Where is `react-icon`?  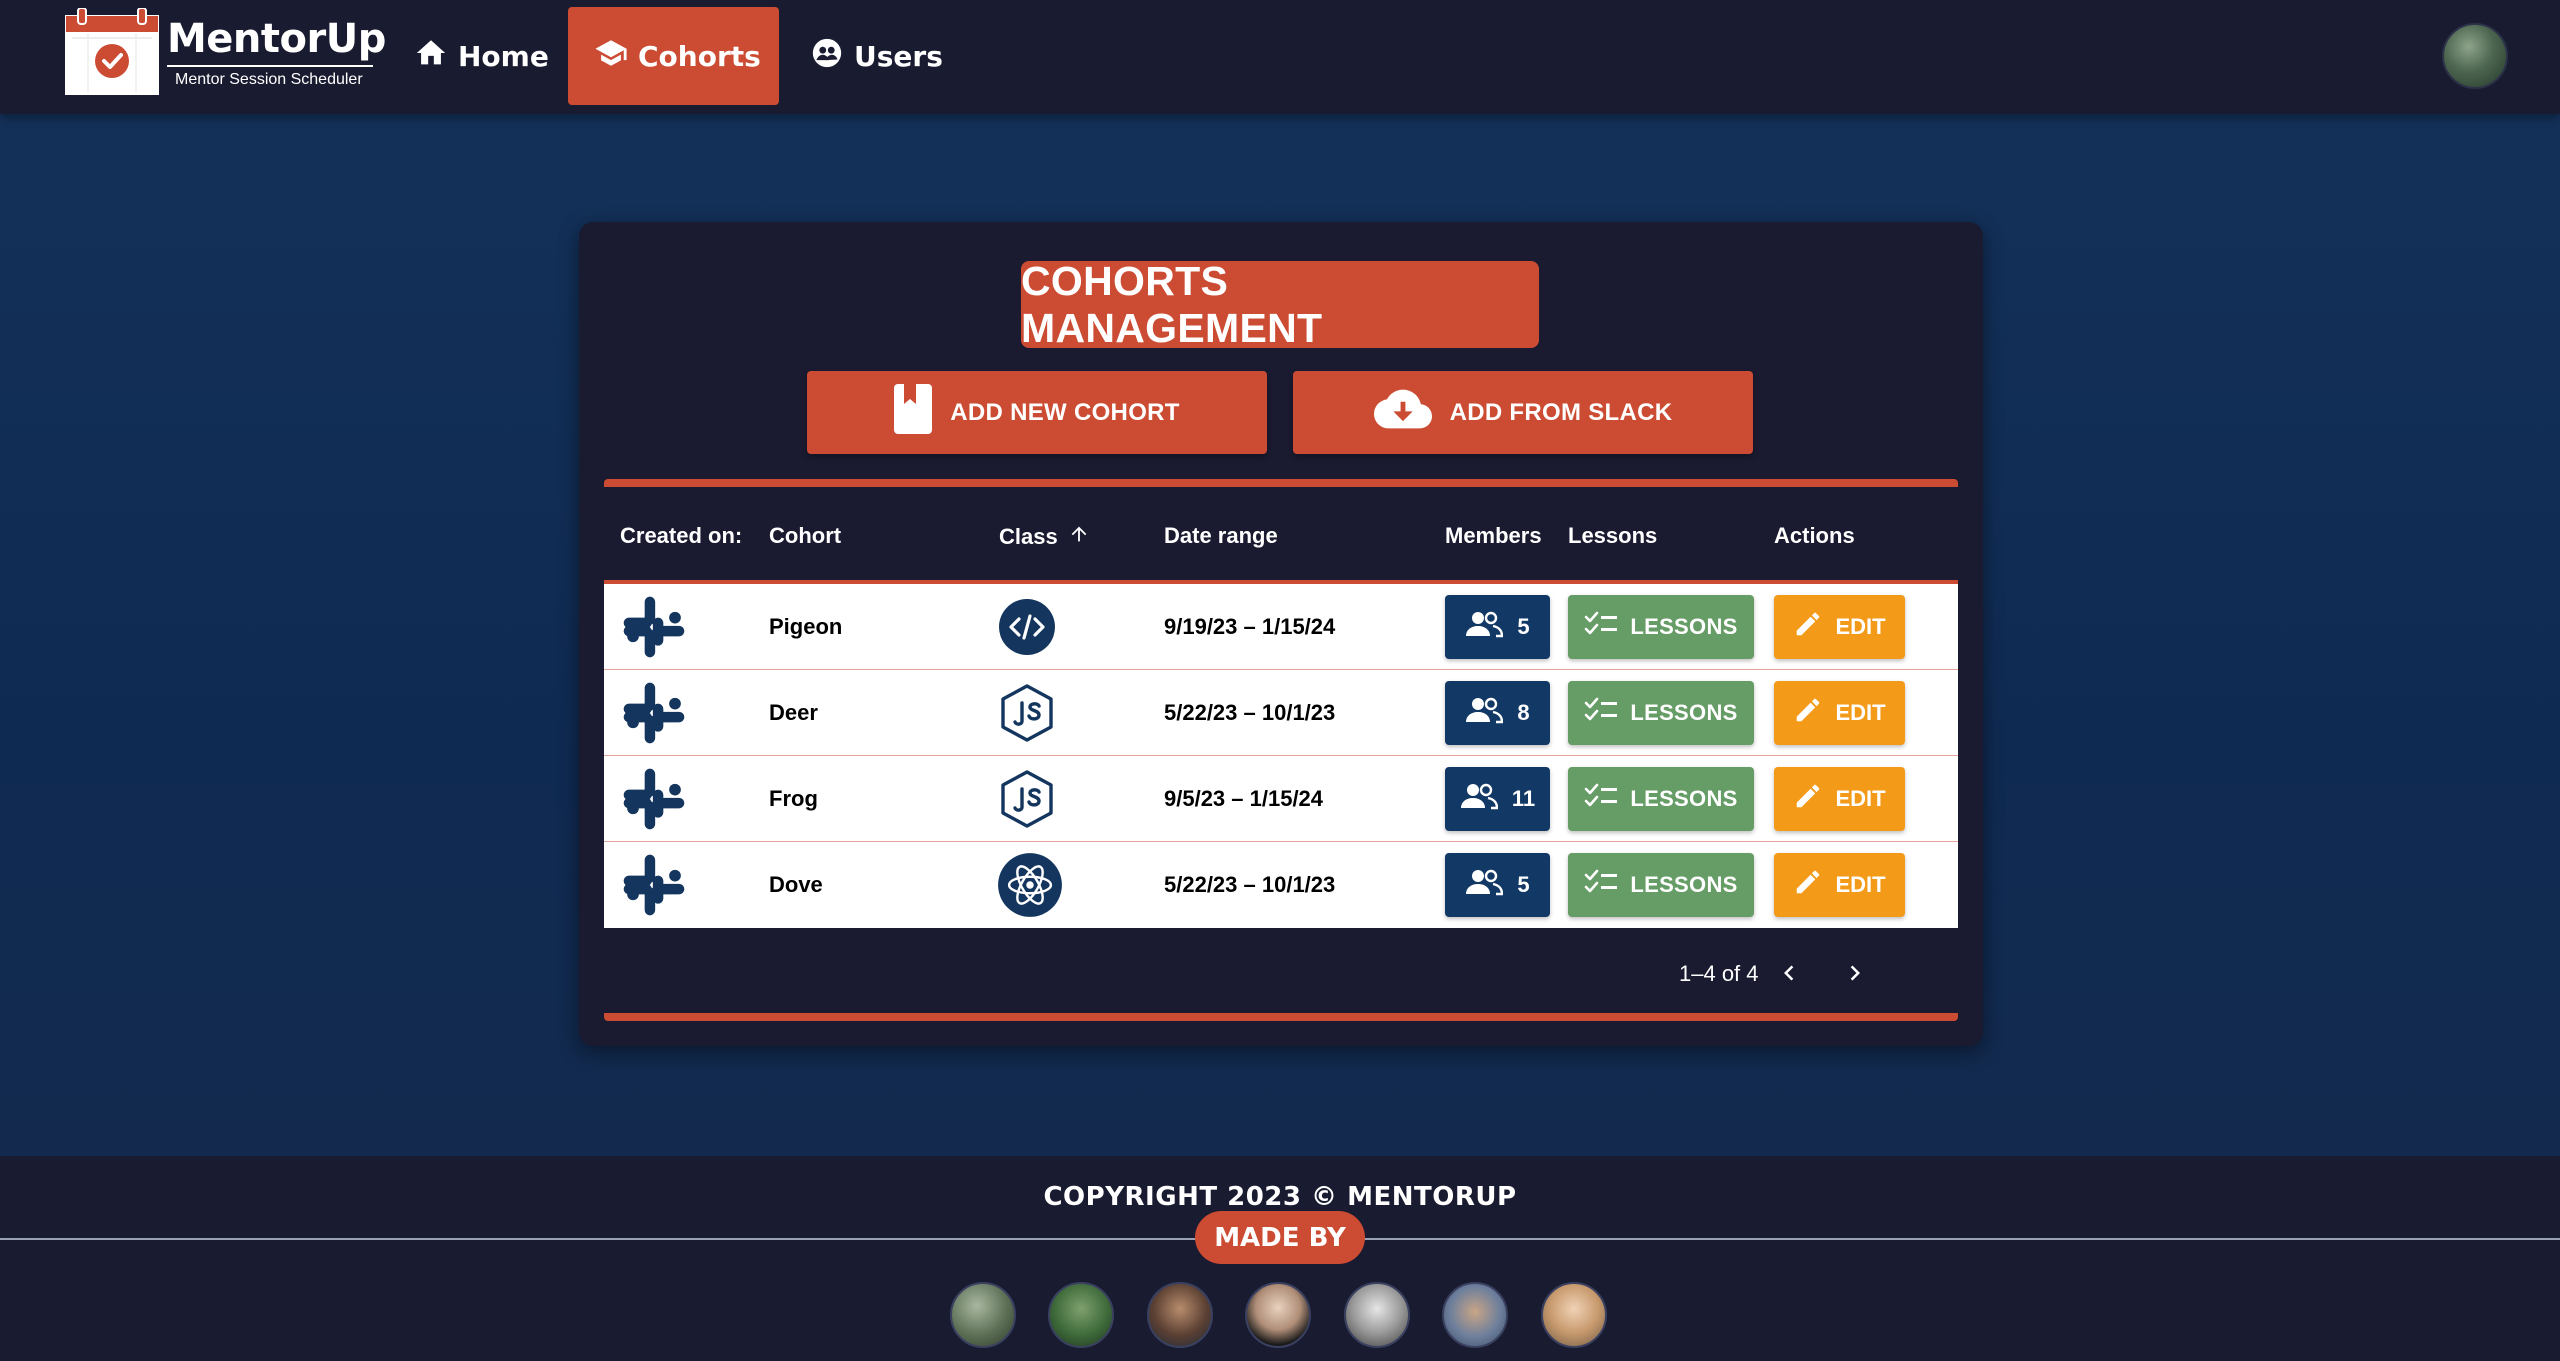 react-icon is located at coordinates (1030, 885).